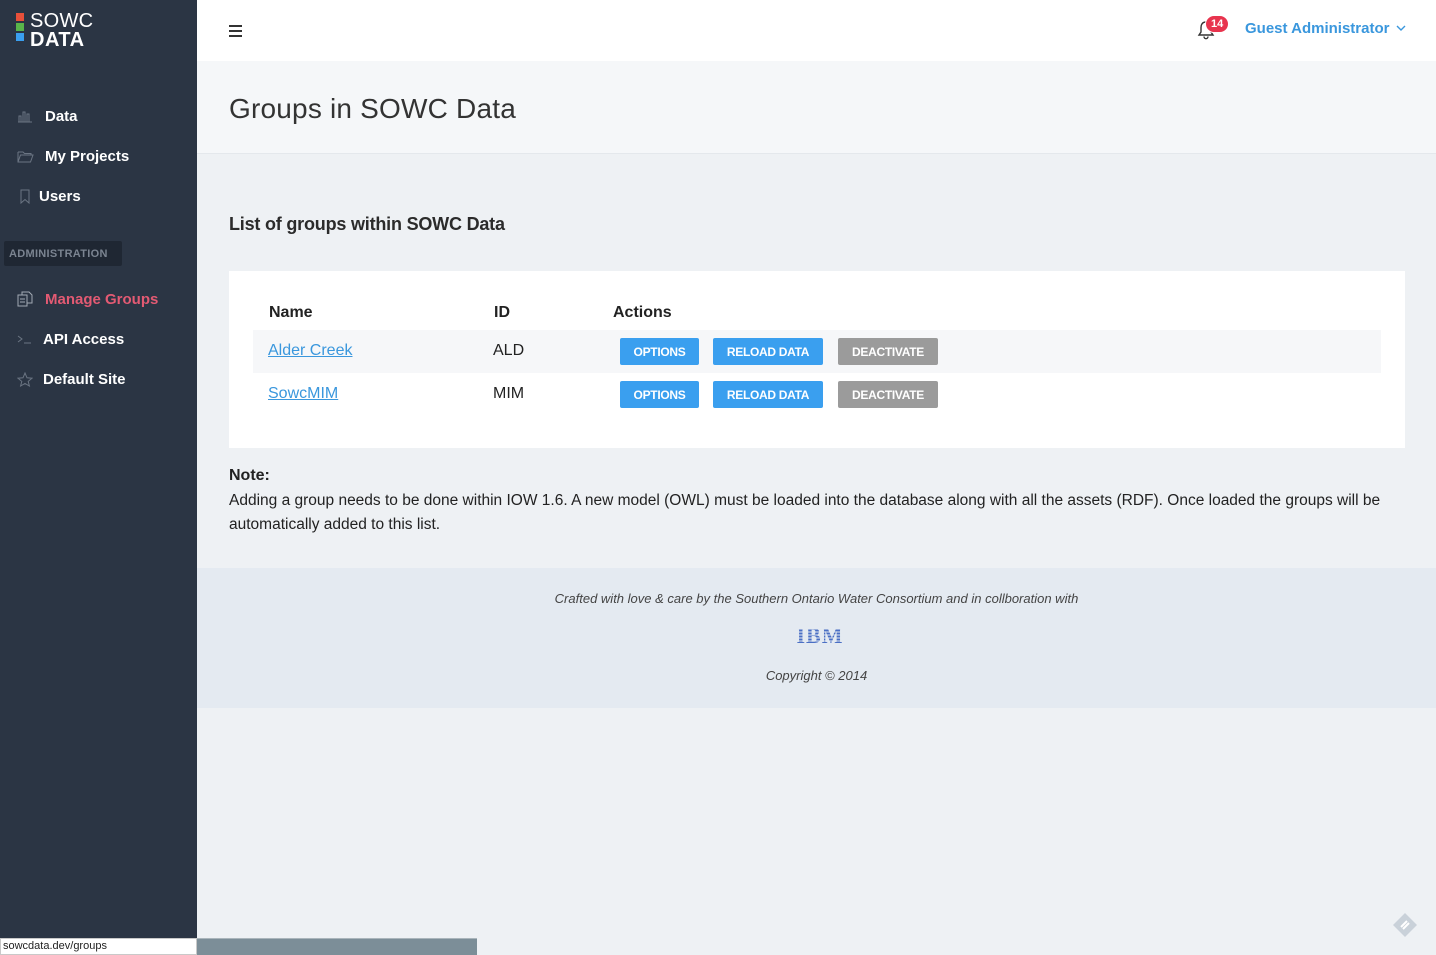 The image size is (1436, 955). Describe the element at coordinates (502, 312) in the screenshot. I see `column-header-id: ID` at that location.